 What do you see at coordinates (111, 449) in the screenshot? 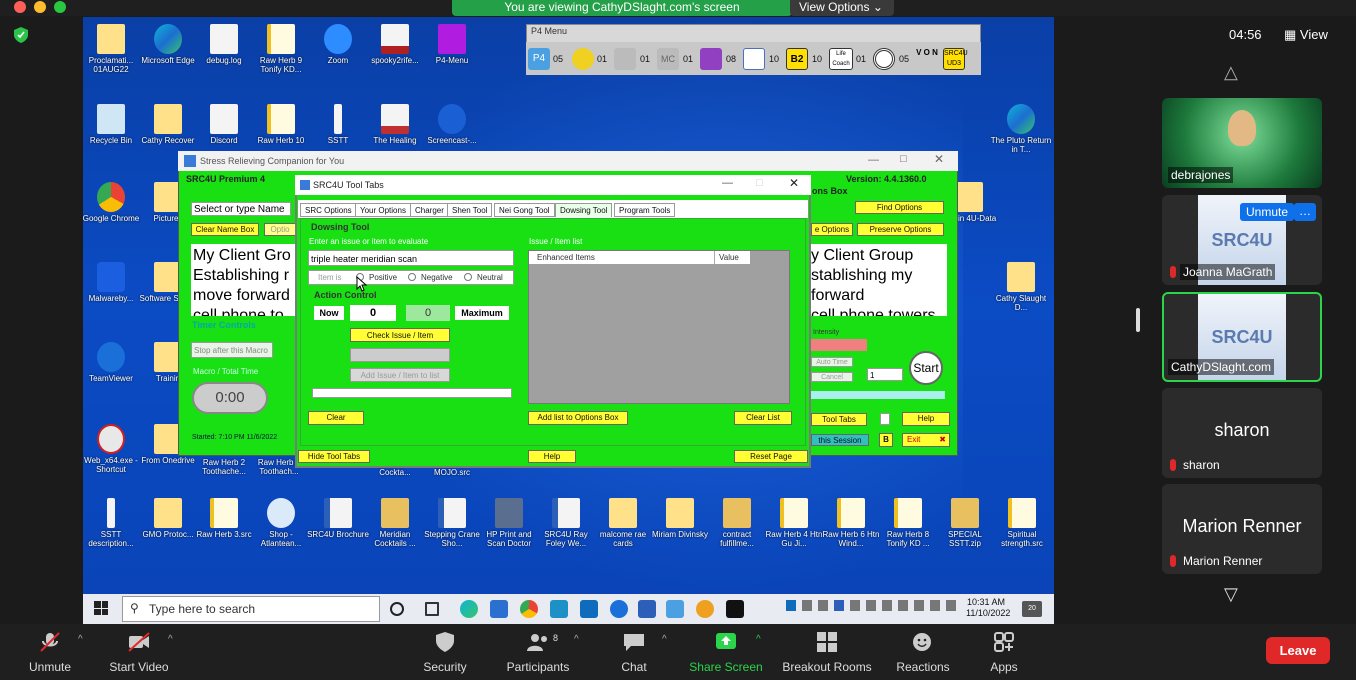
I see `desktop-icon: Web_x64.exe - Shortcut` at bounding box center [111, 449].